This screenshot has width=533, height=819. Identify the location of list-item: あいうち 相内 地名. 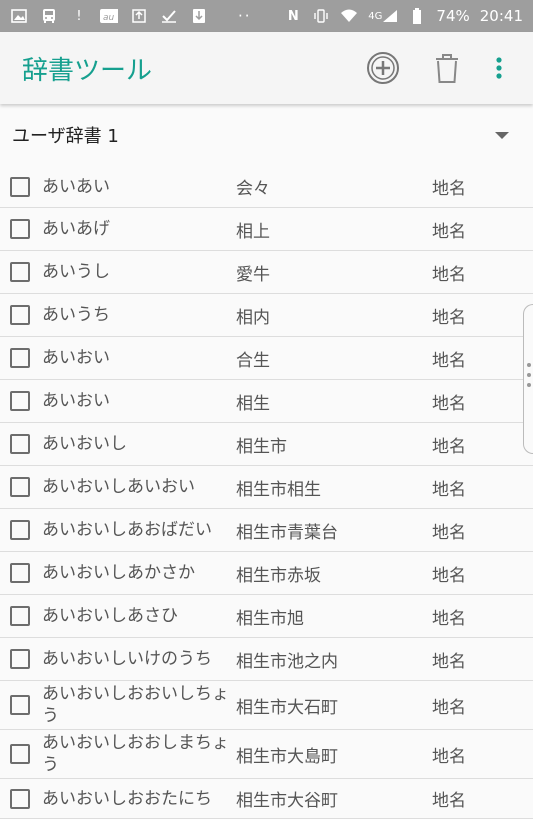
(266, 315).